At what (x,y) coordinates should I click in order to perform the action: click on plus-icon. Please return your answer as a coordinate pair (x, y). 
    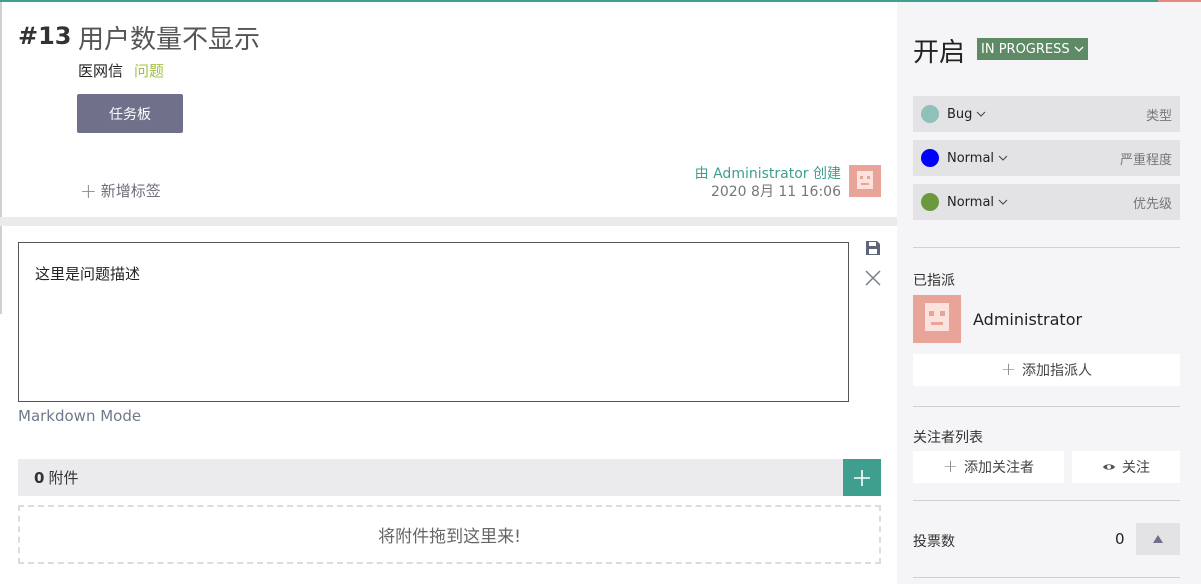
    Looking at the image, I should click on (862, 477).